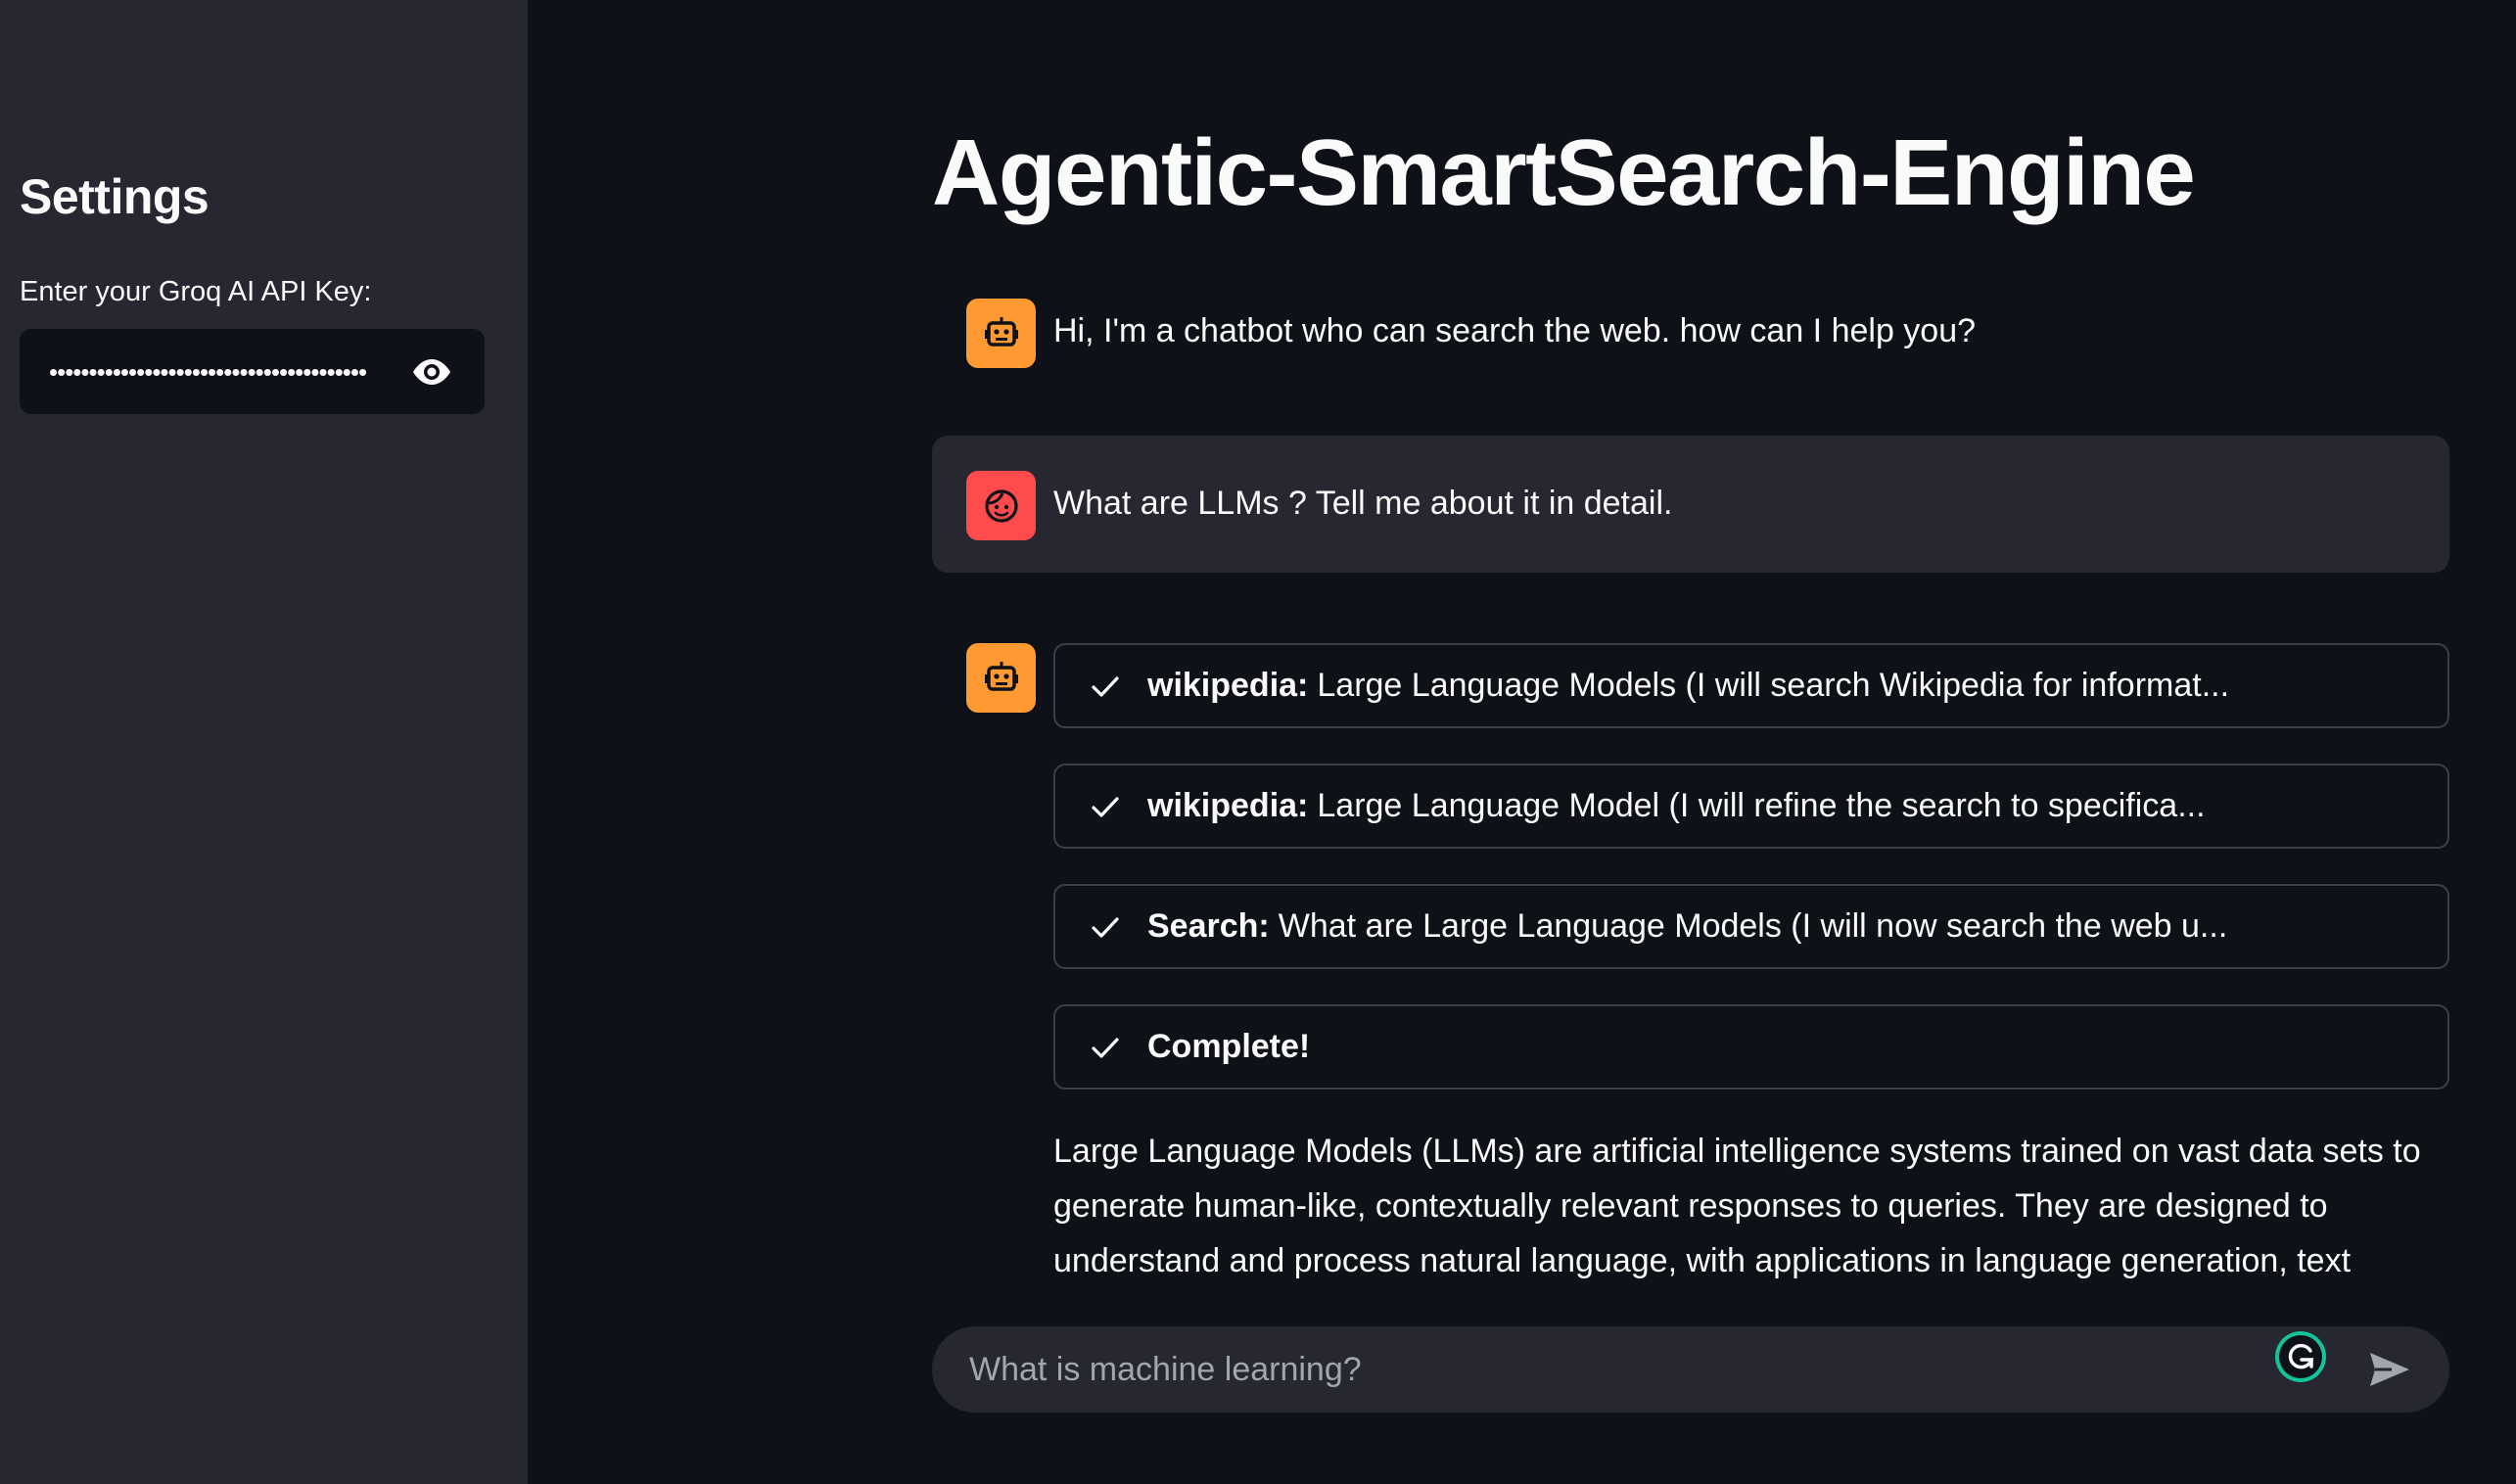 The width and height of the screenshot is (2516, 1484). I want to click on page-title: Agentic-SmartSearch-Engine, so click(1564, 172).